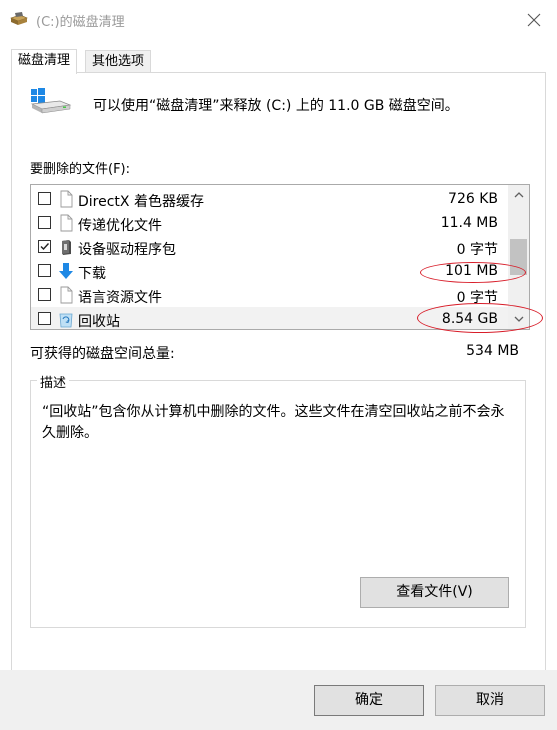 The image size is (557, 730). Describe the element at coordinates (118, 61) in the screenshot. I see `tab-more-options: 其他选项` at that location.